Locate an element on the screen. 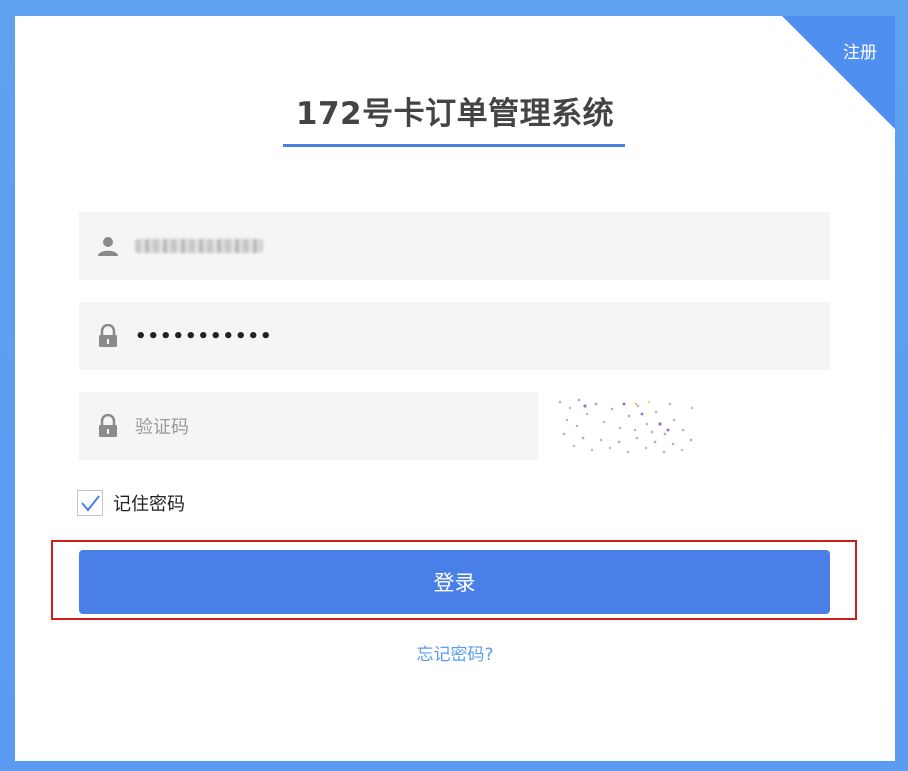  login-button: 登录 is located at coordinates (454, 582).